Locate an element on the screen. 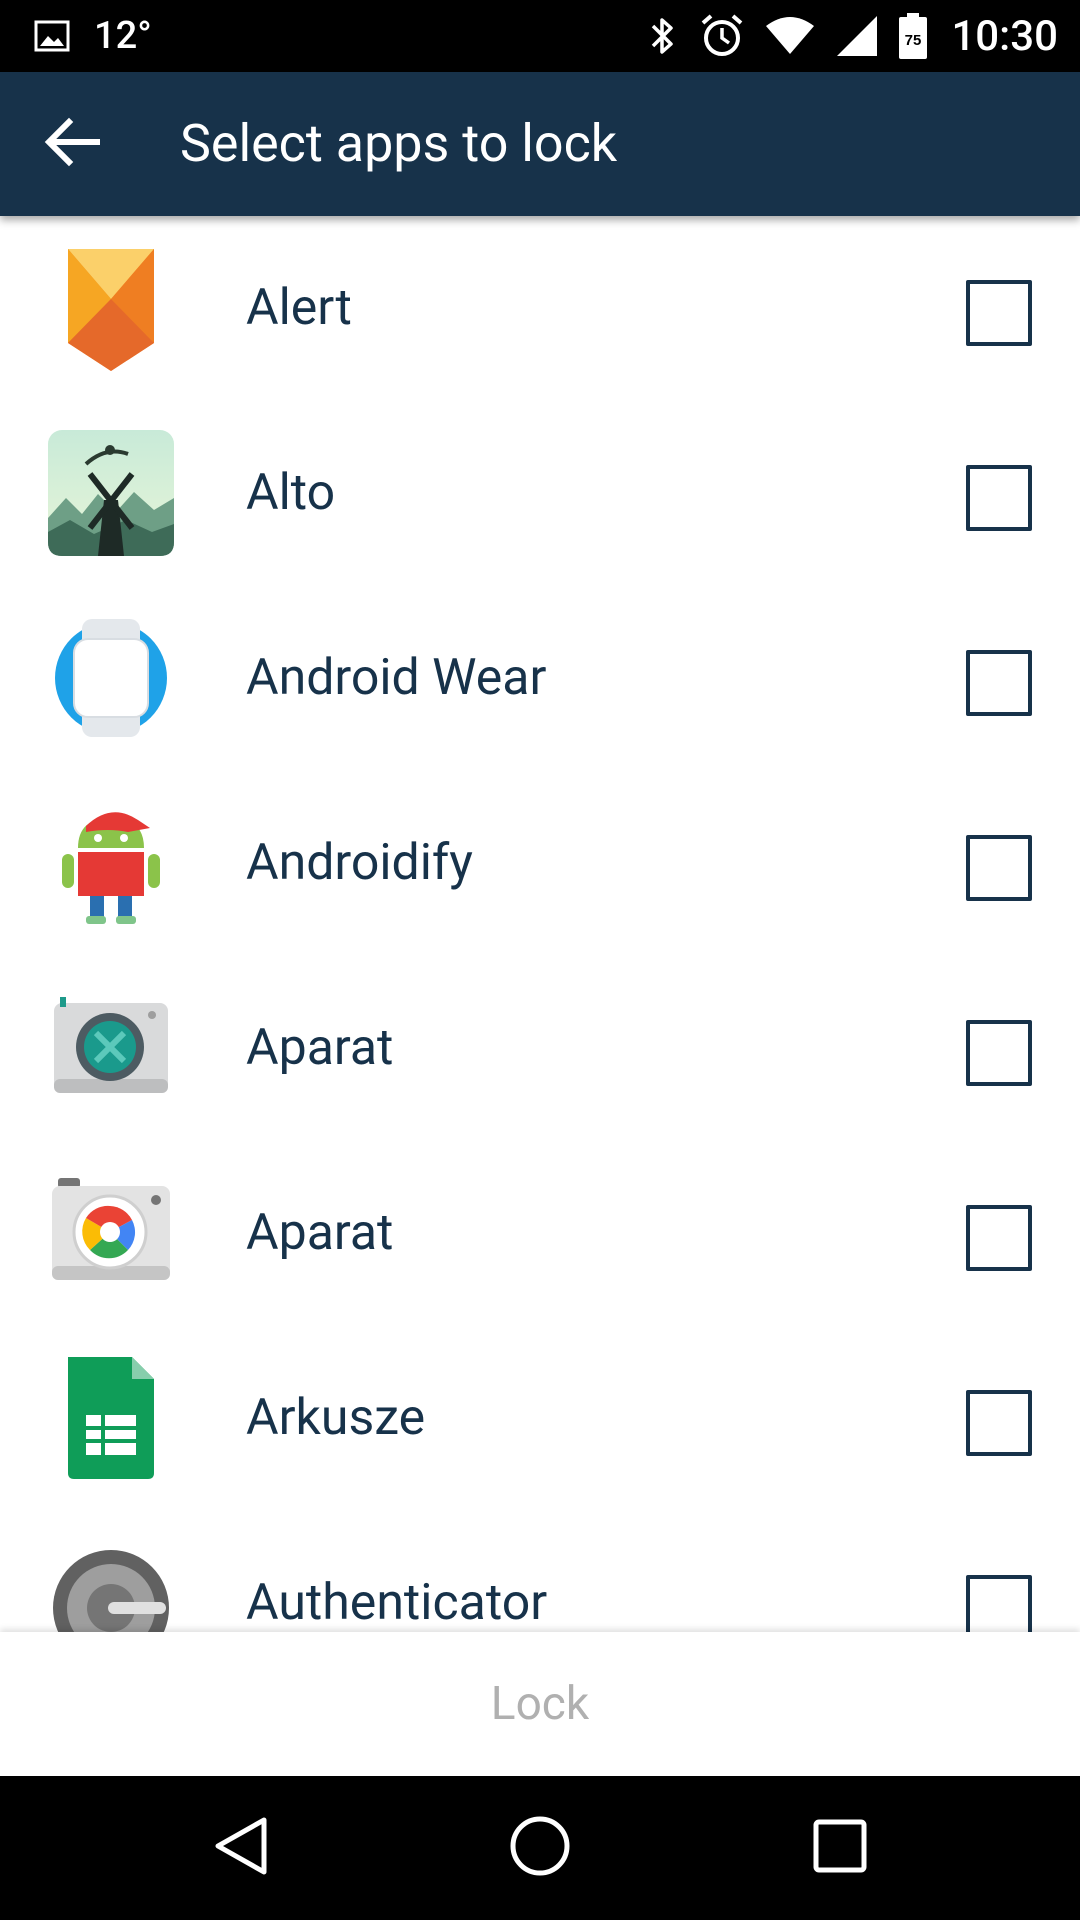 This screenshot has width=1080, height=1920. app-row-aparat-1: Aparat is located at coordinates (540, 1048).